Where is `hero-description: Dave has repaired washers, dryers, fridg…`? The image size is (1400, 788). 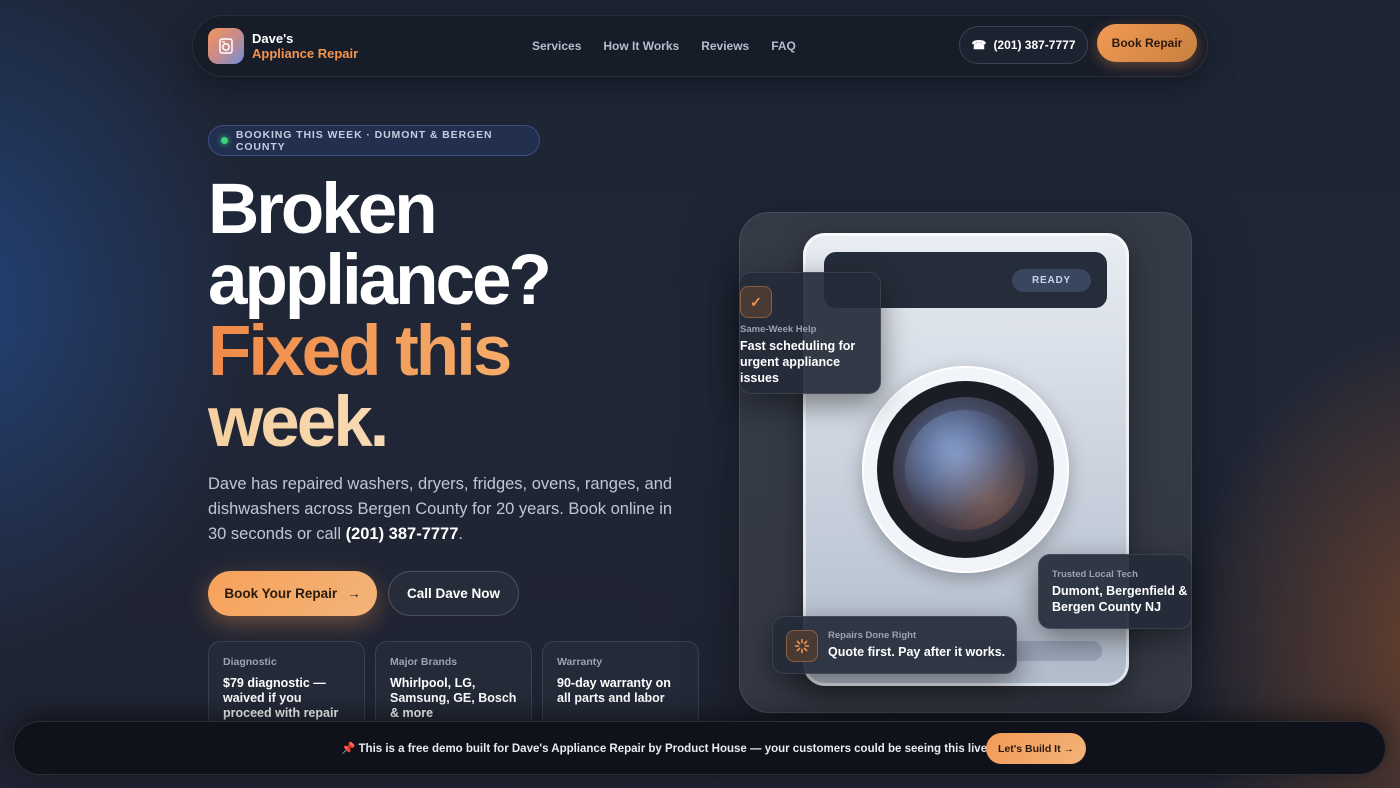
hero-description: Dave has repaired washers, dryers, fridg… is located at coordinates (449, 509).